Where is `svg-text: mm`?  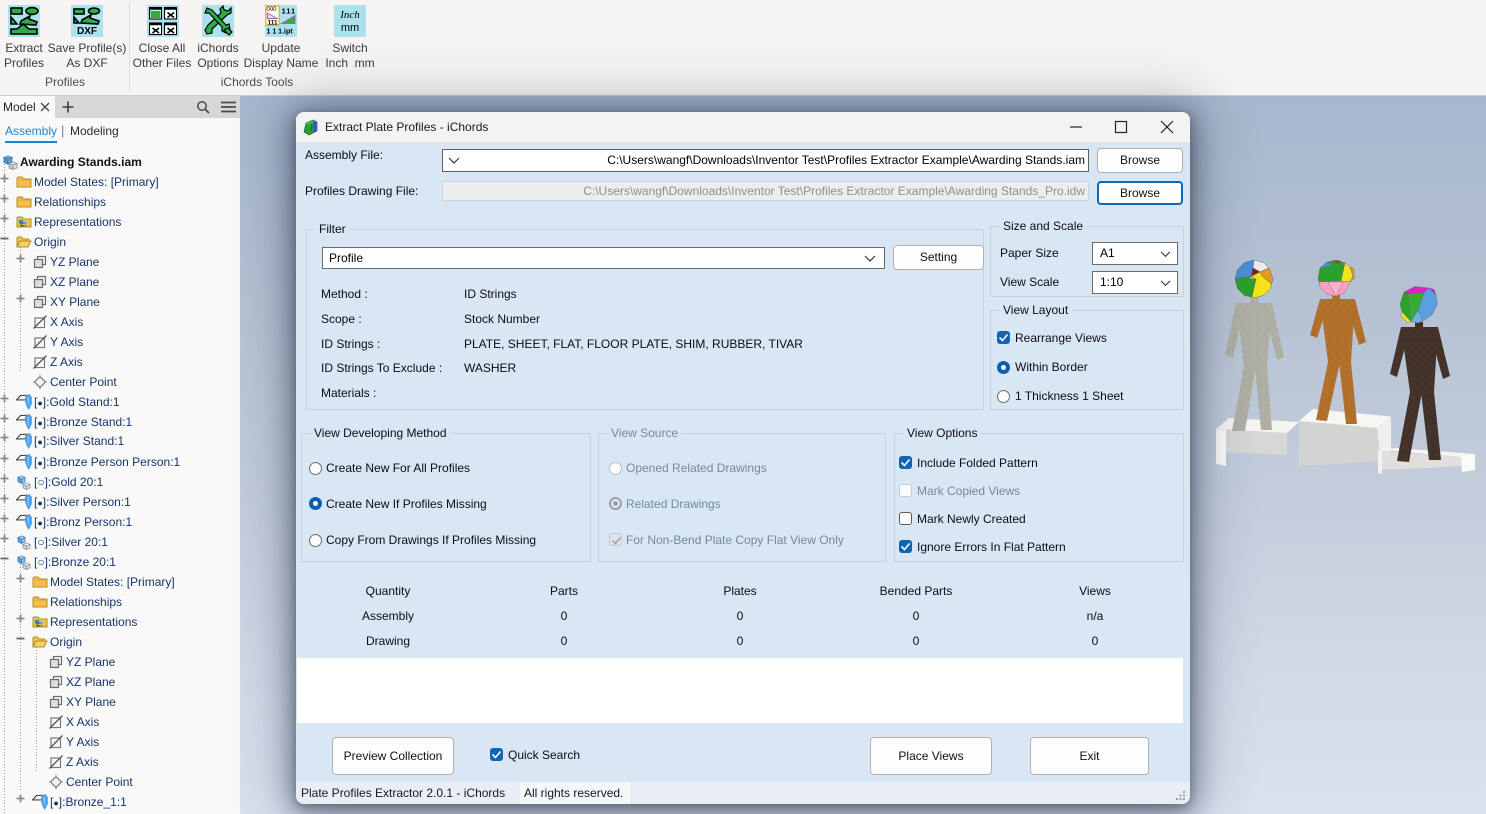
svg-text: mm is located at coordinates (350, 28).